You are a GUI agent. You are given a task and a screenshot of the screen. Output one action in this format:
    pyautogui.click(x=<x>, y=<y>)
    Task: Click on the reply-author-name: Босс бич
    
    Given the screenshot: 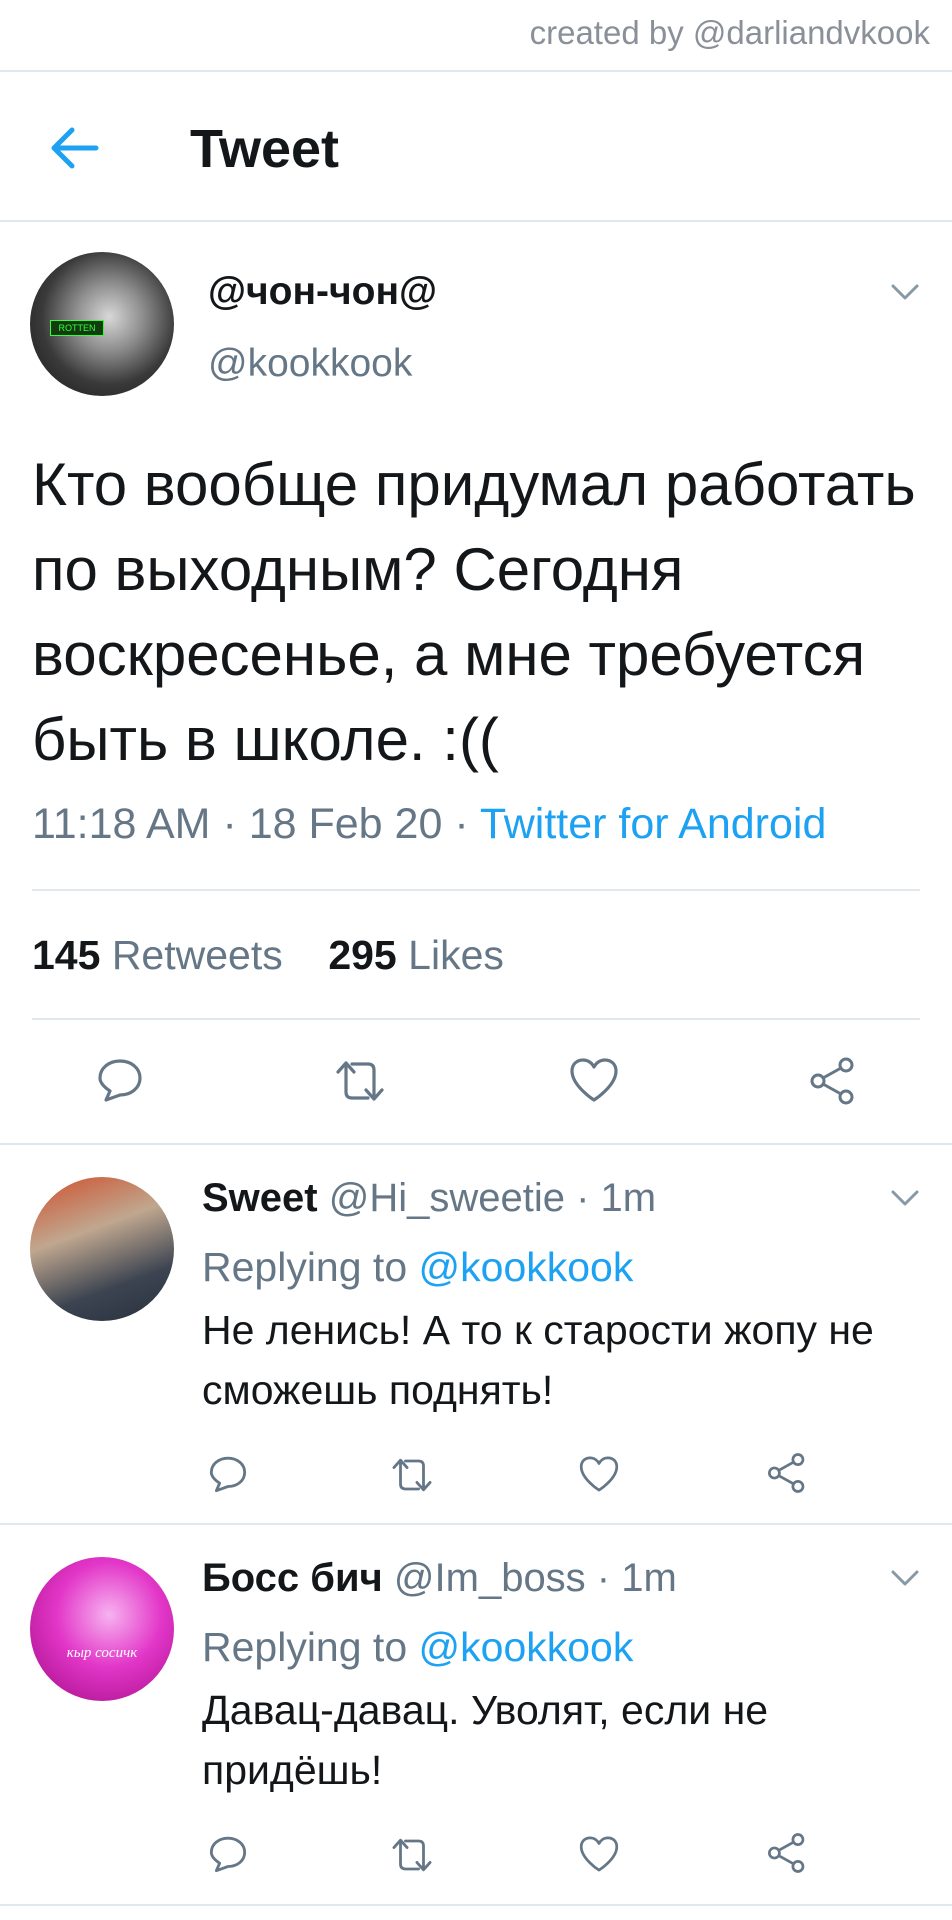 What is the action you would take?
    pyautogui.click(x=292, y=1578)
    